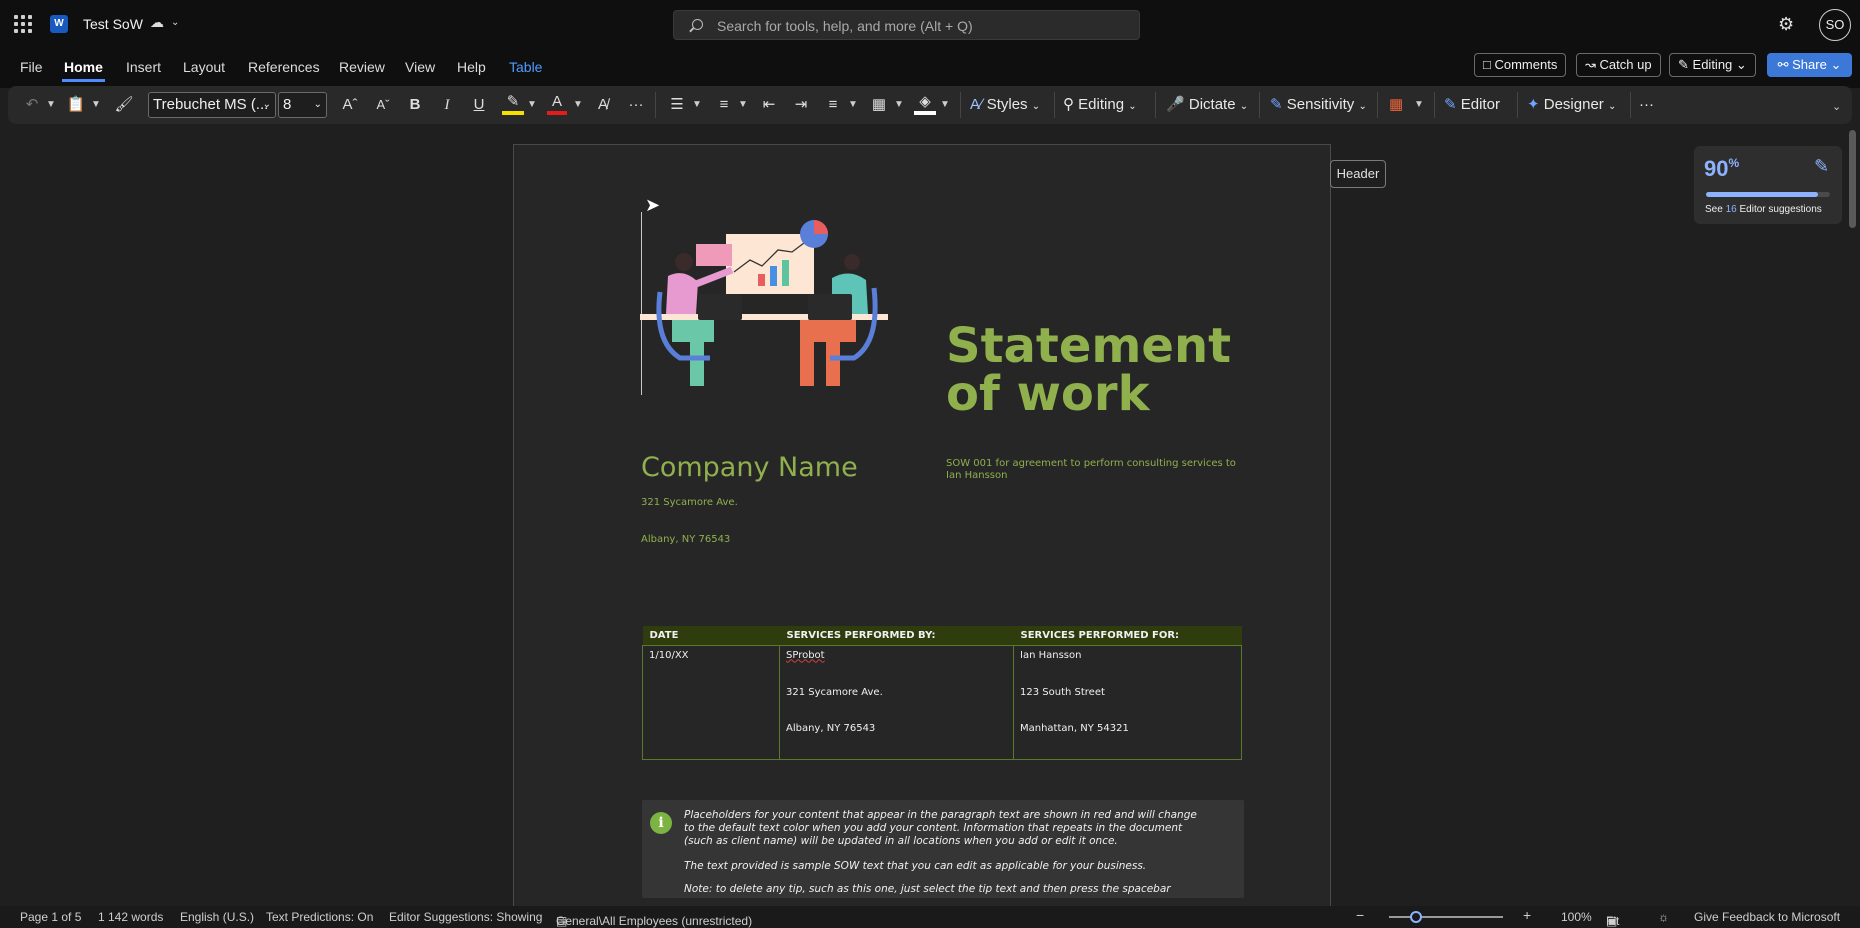 This screenshot has height=928, width=1860. Describe the element at coordinates (557, 104) in the screenshot. I see `font-color-icon: A` at that location.